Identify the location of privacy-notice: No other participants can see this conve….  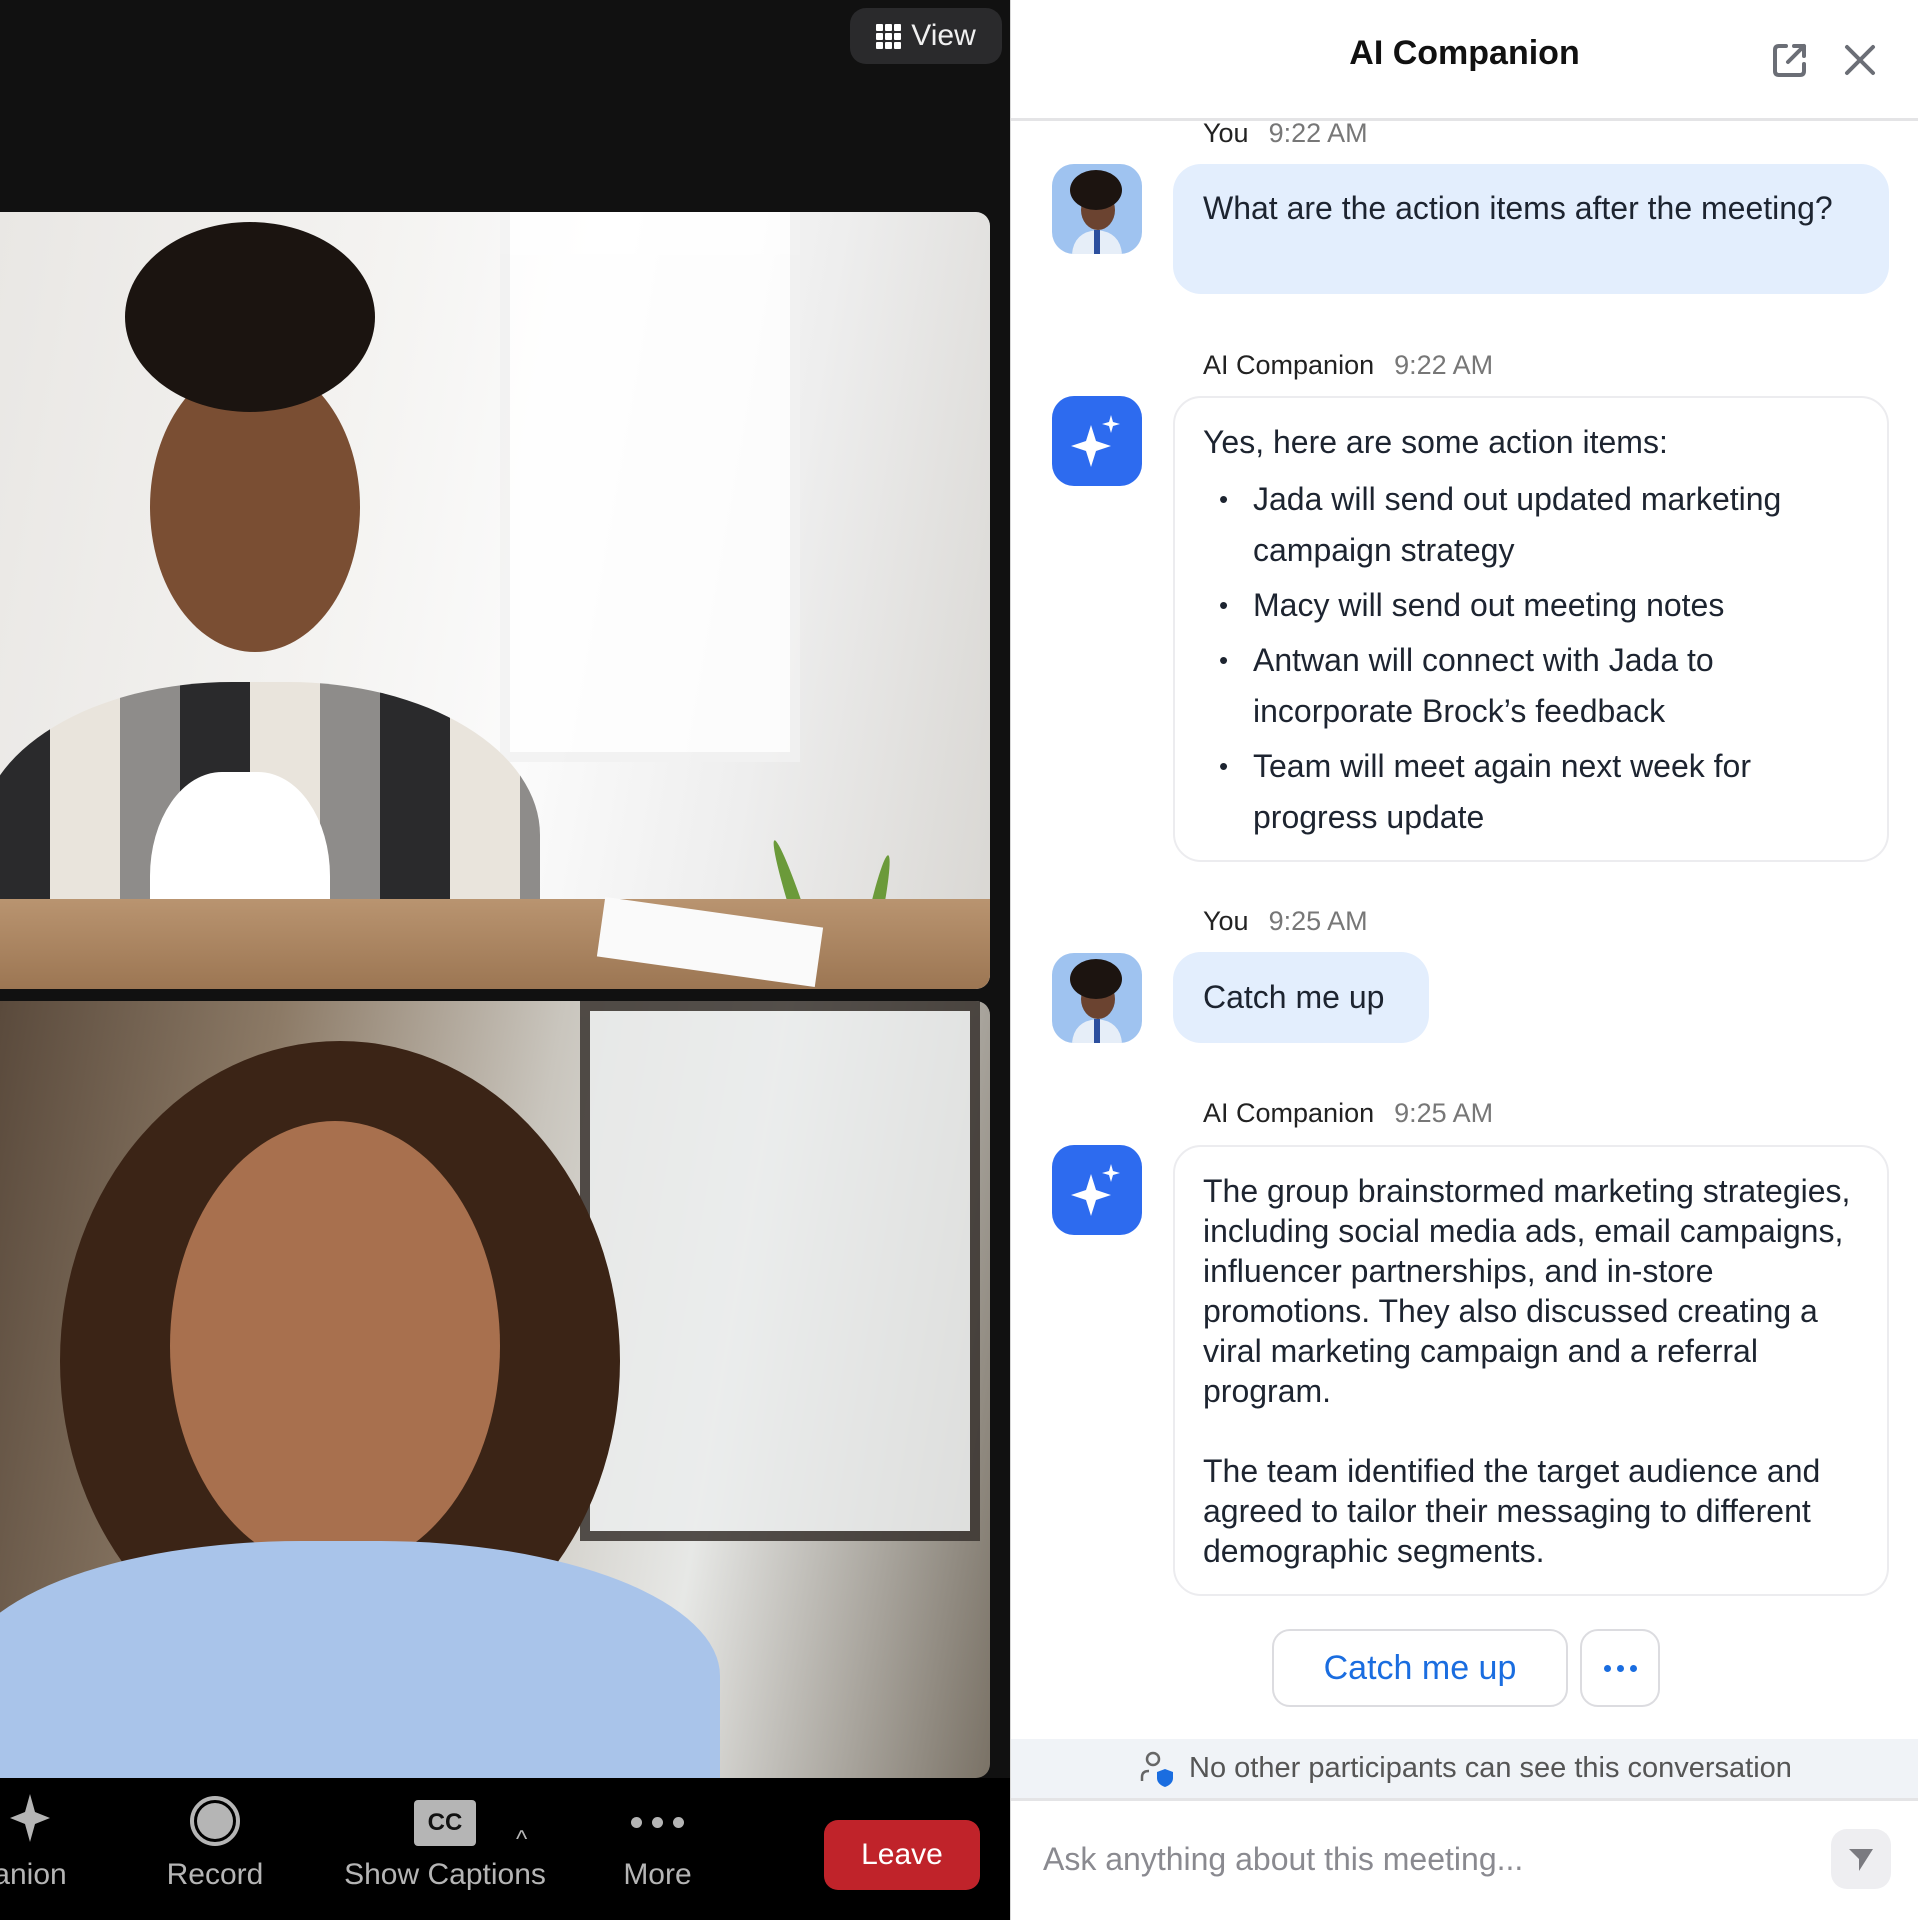
(1464, 1770).